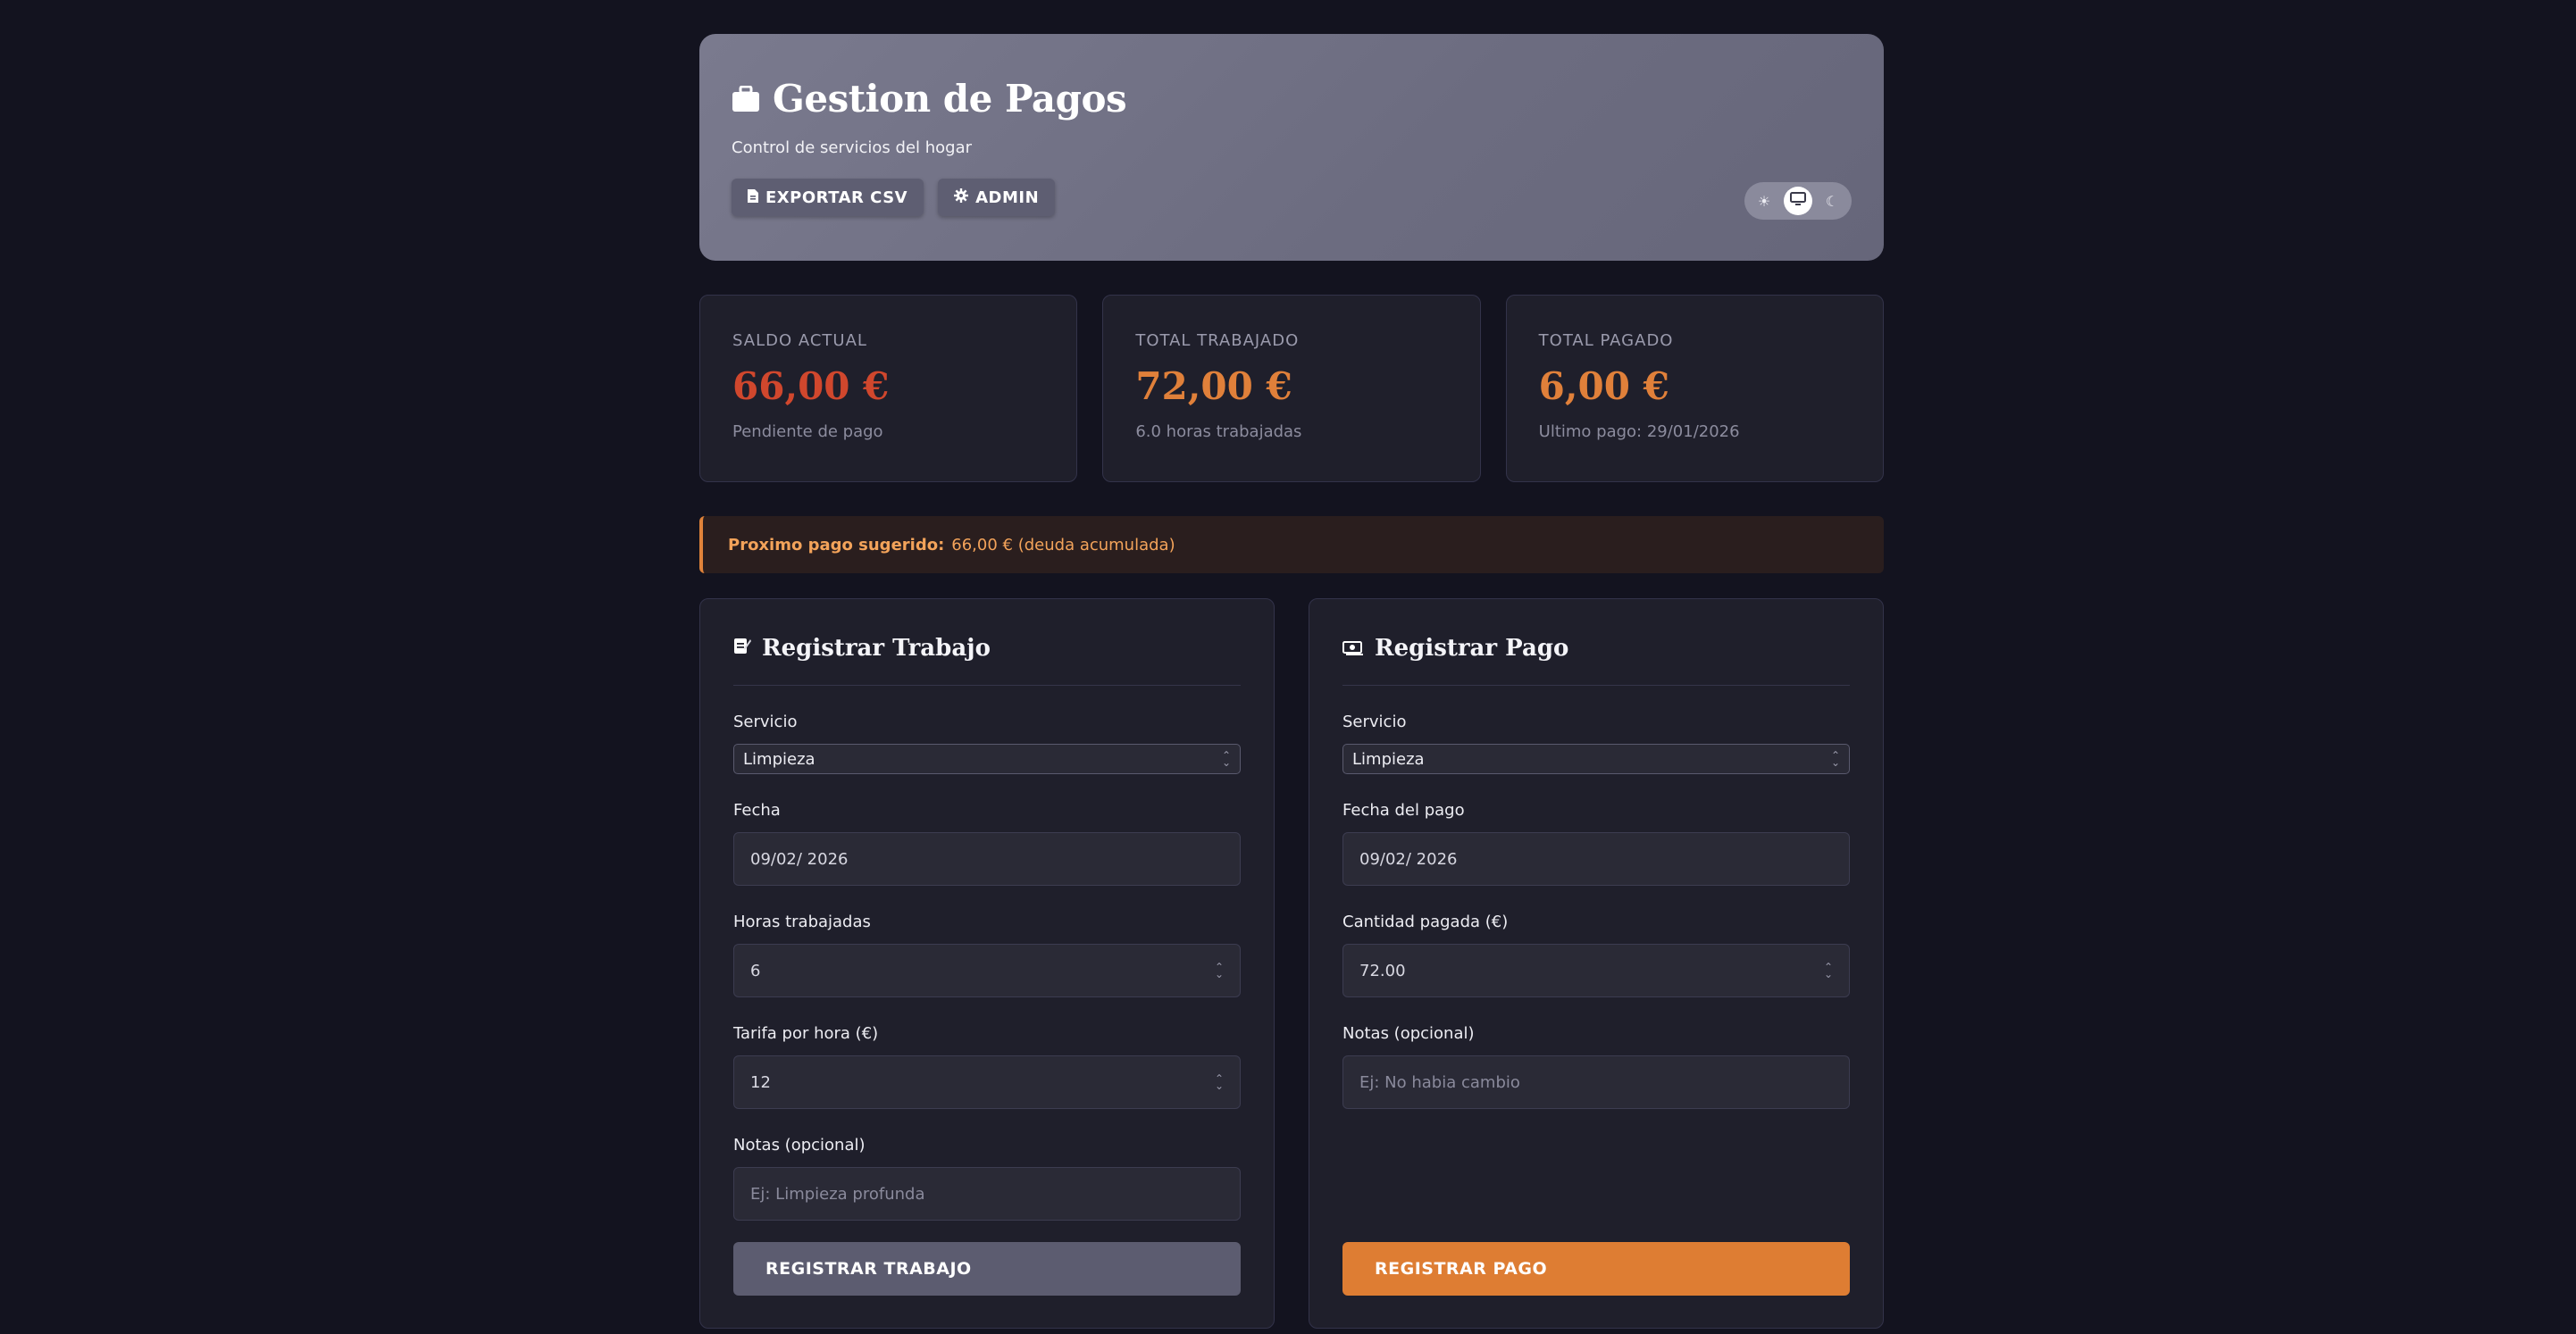  I want to click on monitor-icon, so click(1798, 201).